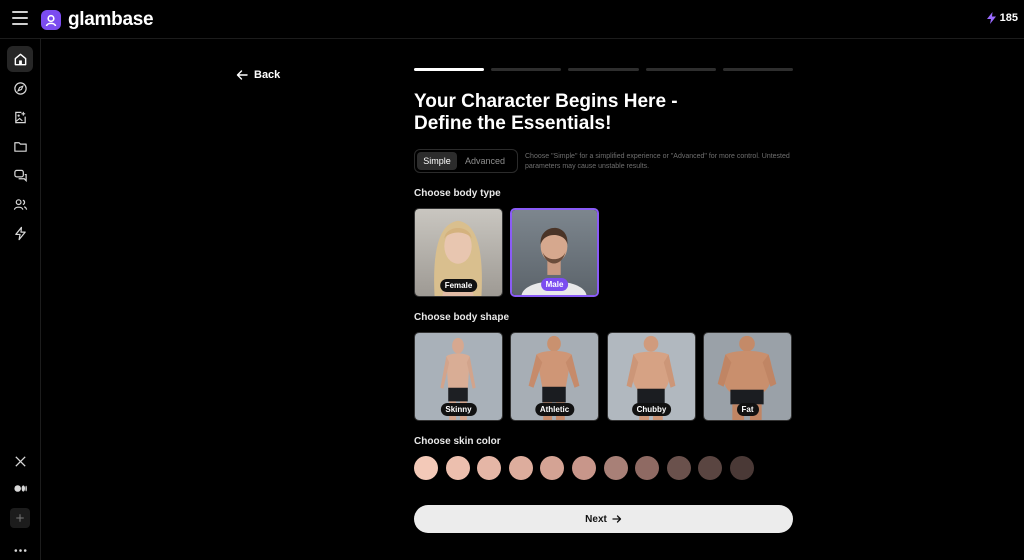  What do you see at coordinates (457, 193) in the screenshot?
I see `body-type-label: Choose body type` at bounding box center [457, 193].